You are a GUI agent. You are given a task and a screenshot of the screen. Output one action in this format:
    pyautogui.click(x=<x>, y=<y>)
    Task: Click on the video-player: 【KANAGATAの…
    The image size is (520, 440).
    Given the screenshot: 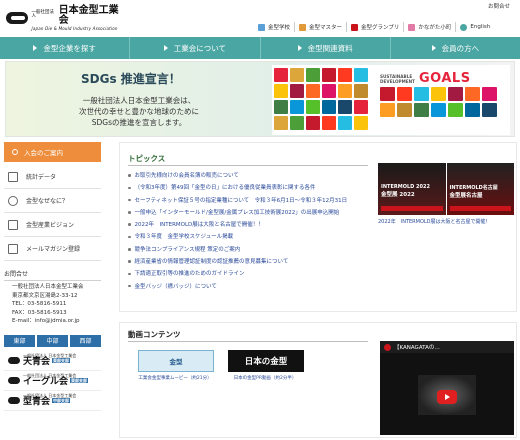 What is the action you would take?
    pyautogui.click(x=447, y=388)
    